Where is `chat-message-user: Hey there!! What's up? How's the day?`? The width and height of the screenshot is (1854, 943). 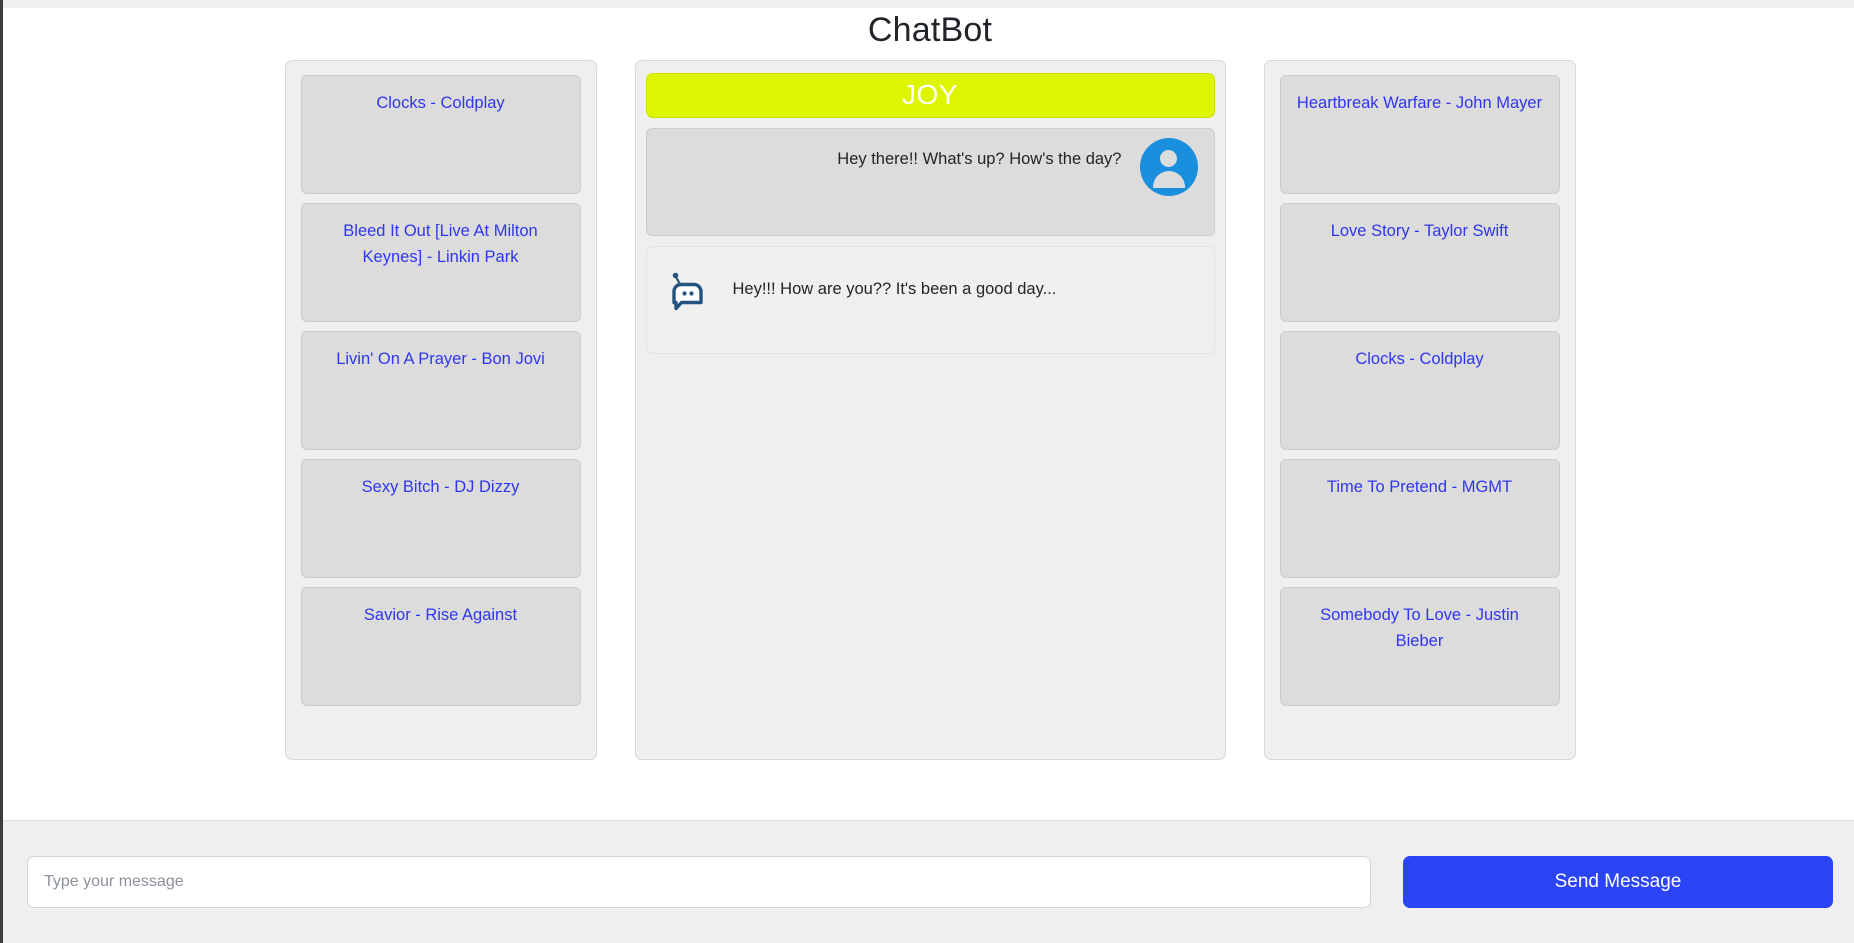
chat-message-user: Hey there!! What's up? How's the day? is located at coordinates (930, 182).